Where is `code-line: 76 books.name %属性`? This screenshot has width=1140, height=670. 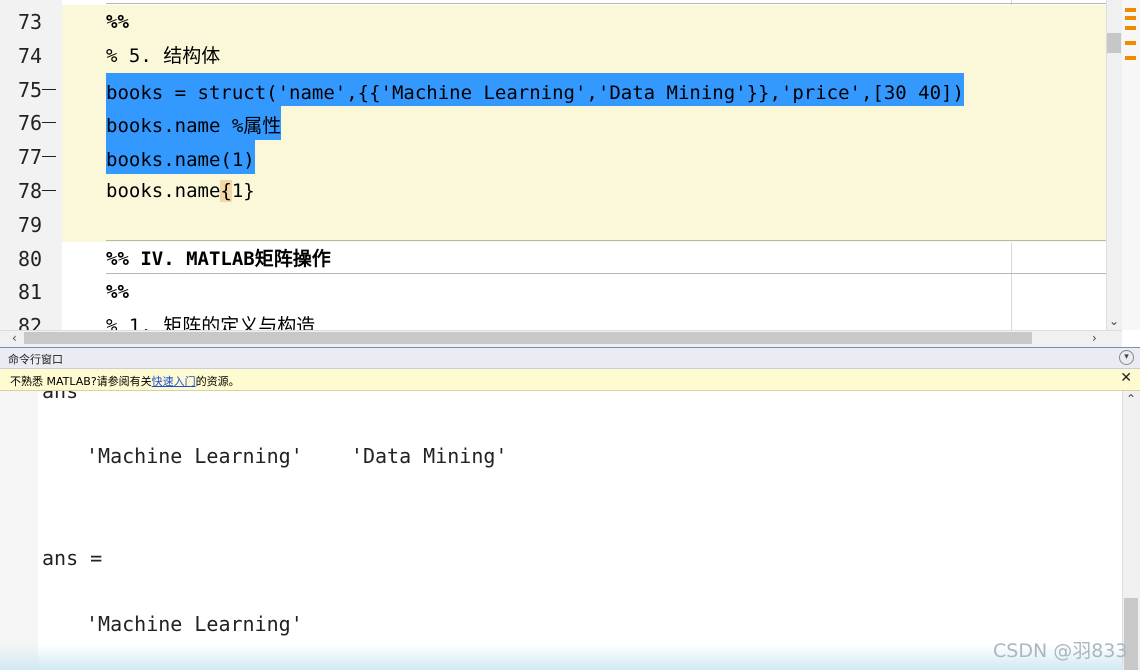 code-line: 76 books.name %属性 is located at coordinates (562, 126).